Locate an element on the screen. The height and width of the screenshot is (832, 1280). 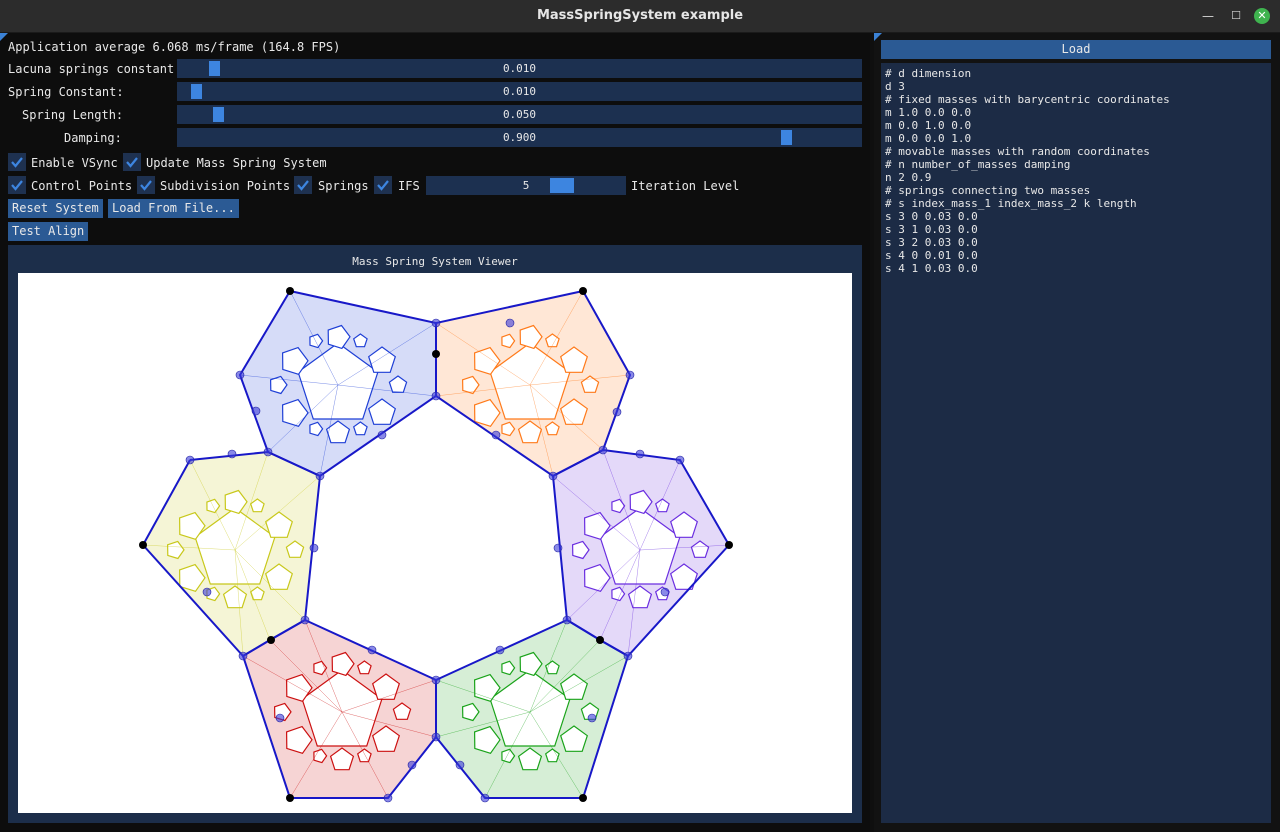
ifs-checkbox is located at coordinates (383, 185).